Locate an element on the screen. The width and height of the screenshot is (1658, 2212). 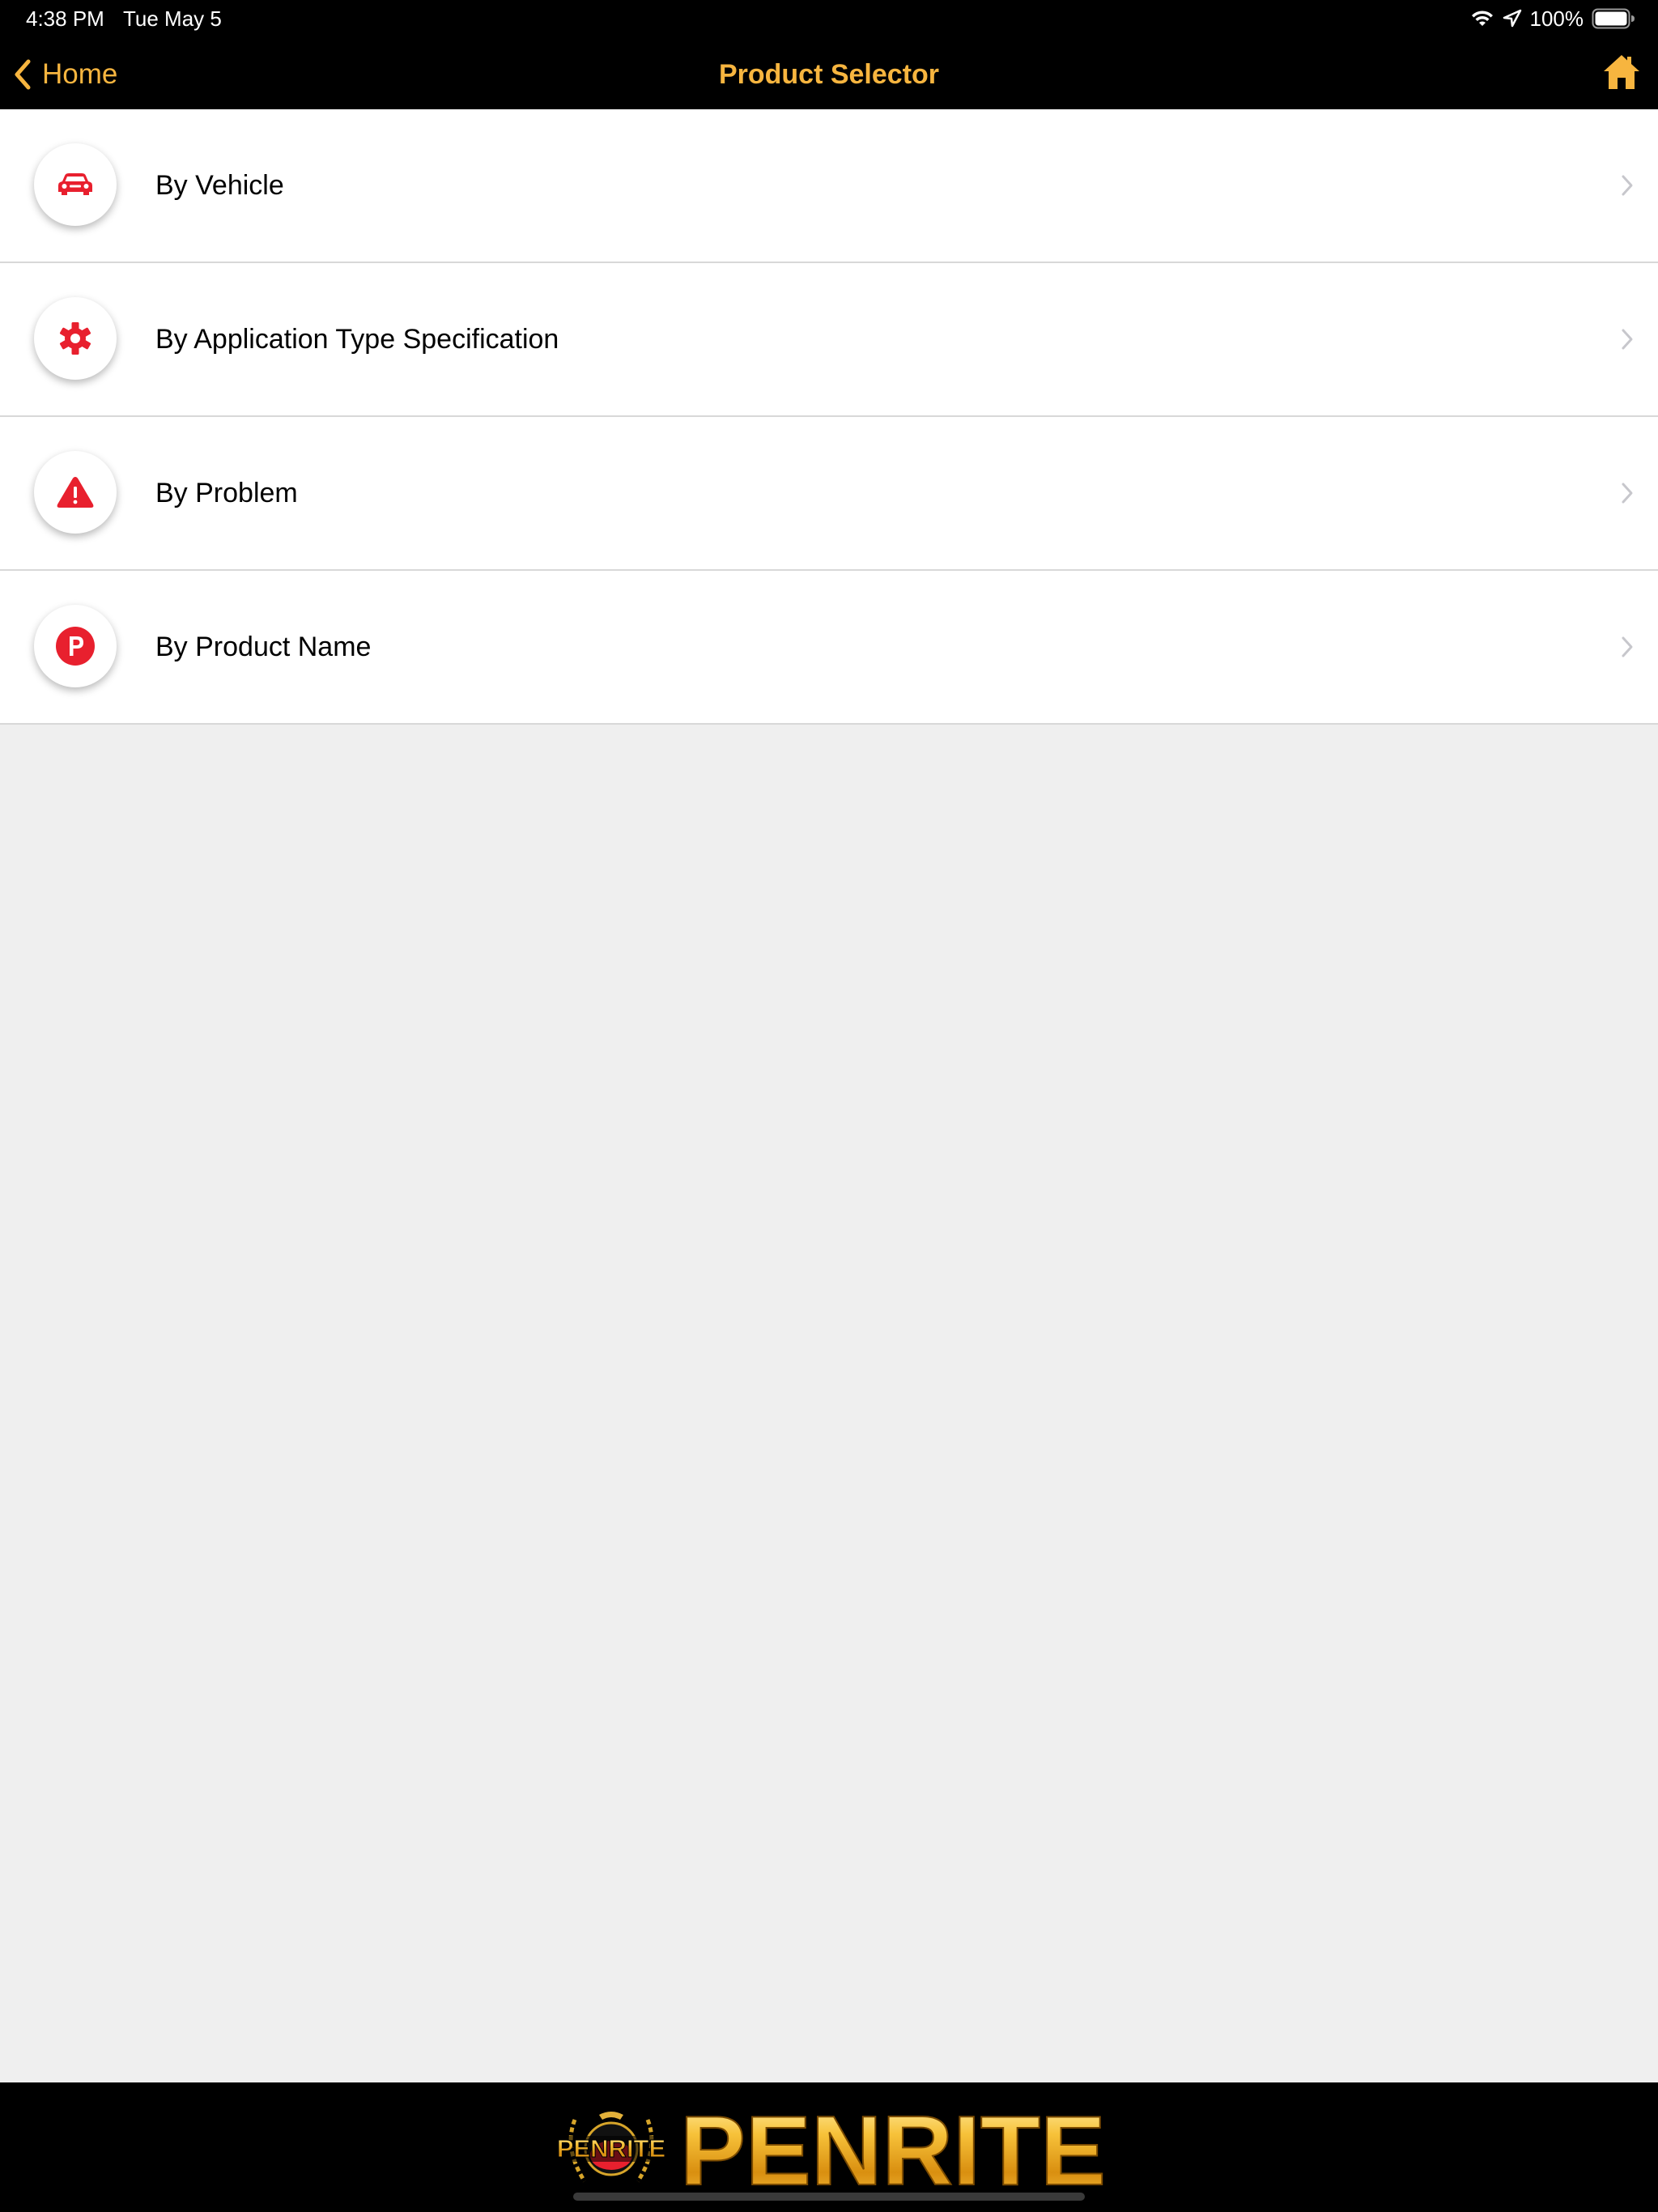
home-icon is located at coordinates (1621, 72).